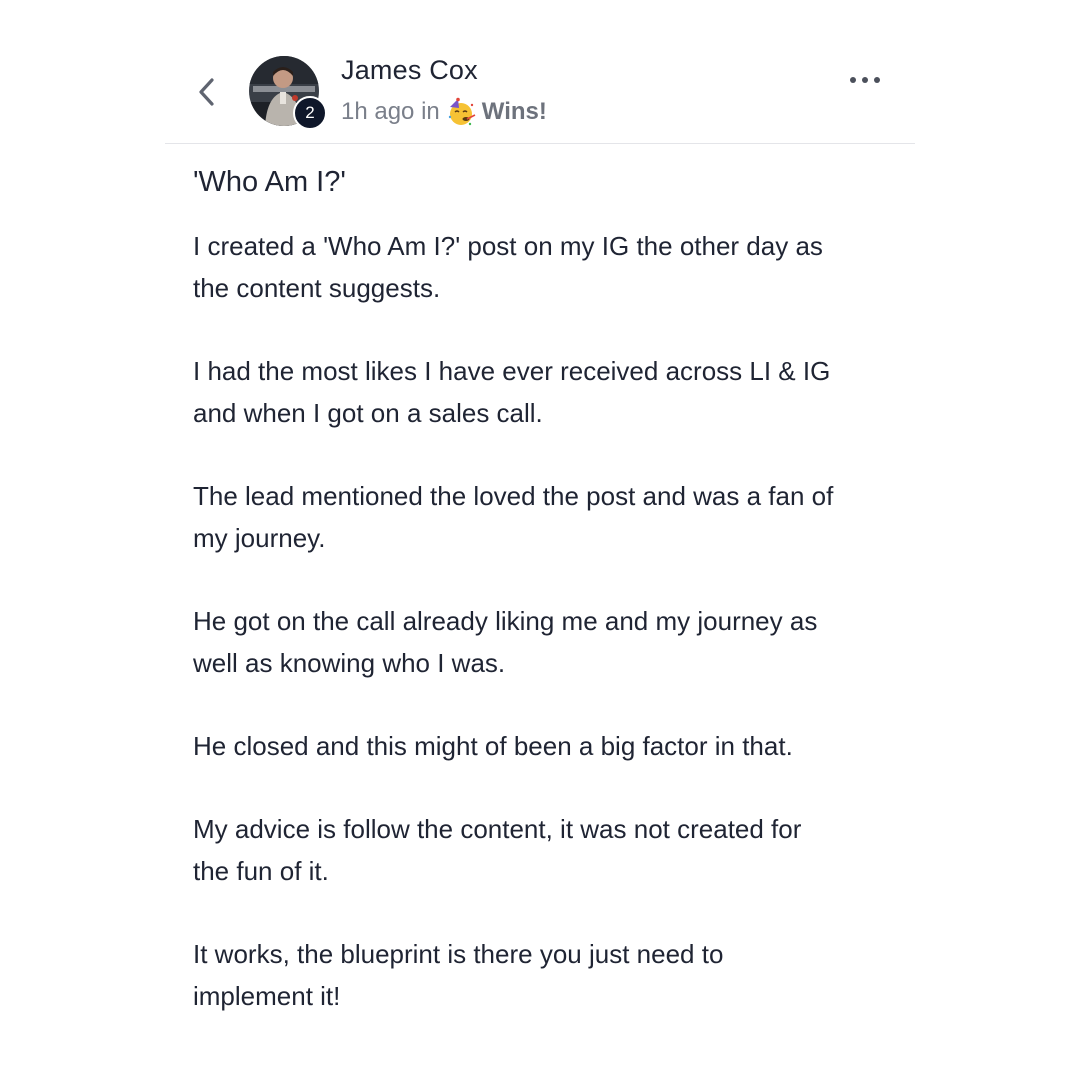 Image resolution: width=1080 pixels, height=1080 pixels. I want to click on post-meta: 1h ago in Wins!, so click(444, 112).